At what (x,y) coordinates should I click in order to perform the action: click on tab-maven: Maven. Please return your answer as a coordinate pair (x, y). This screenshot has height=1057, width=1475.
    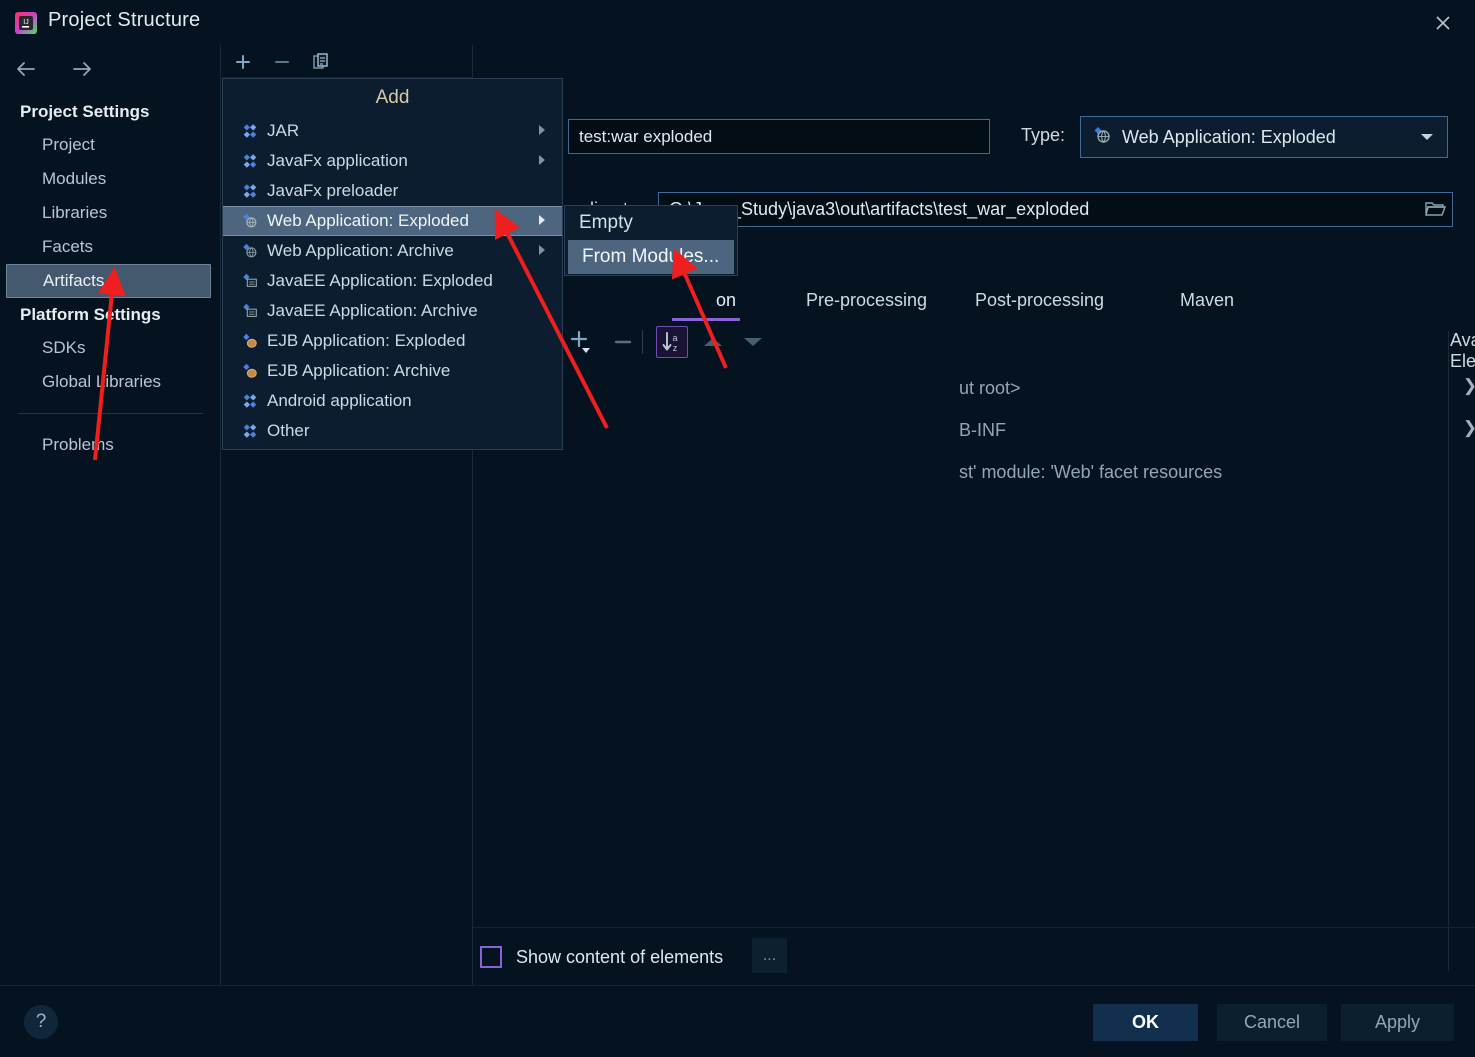
    Looking at the image, I should click on (1207, 304).